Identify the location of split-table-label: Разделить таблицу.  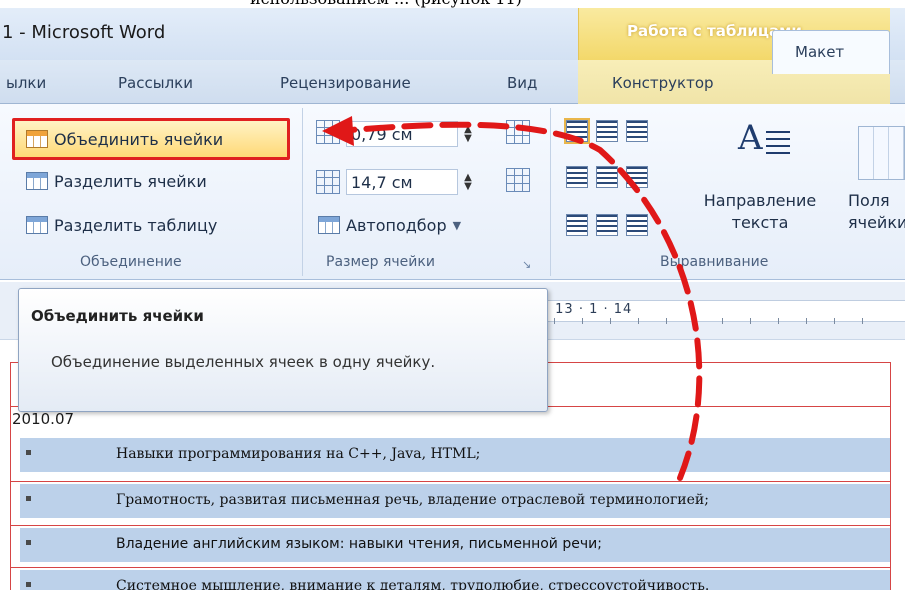
(136, 225).